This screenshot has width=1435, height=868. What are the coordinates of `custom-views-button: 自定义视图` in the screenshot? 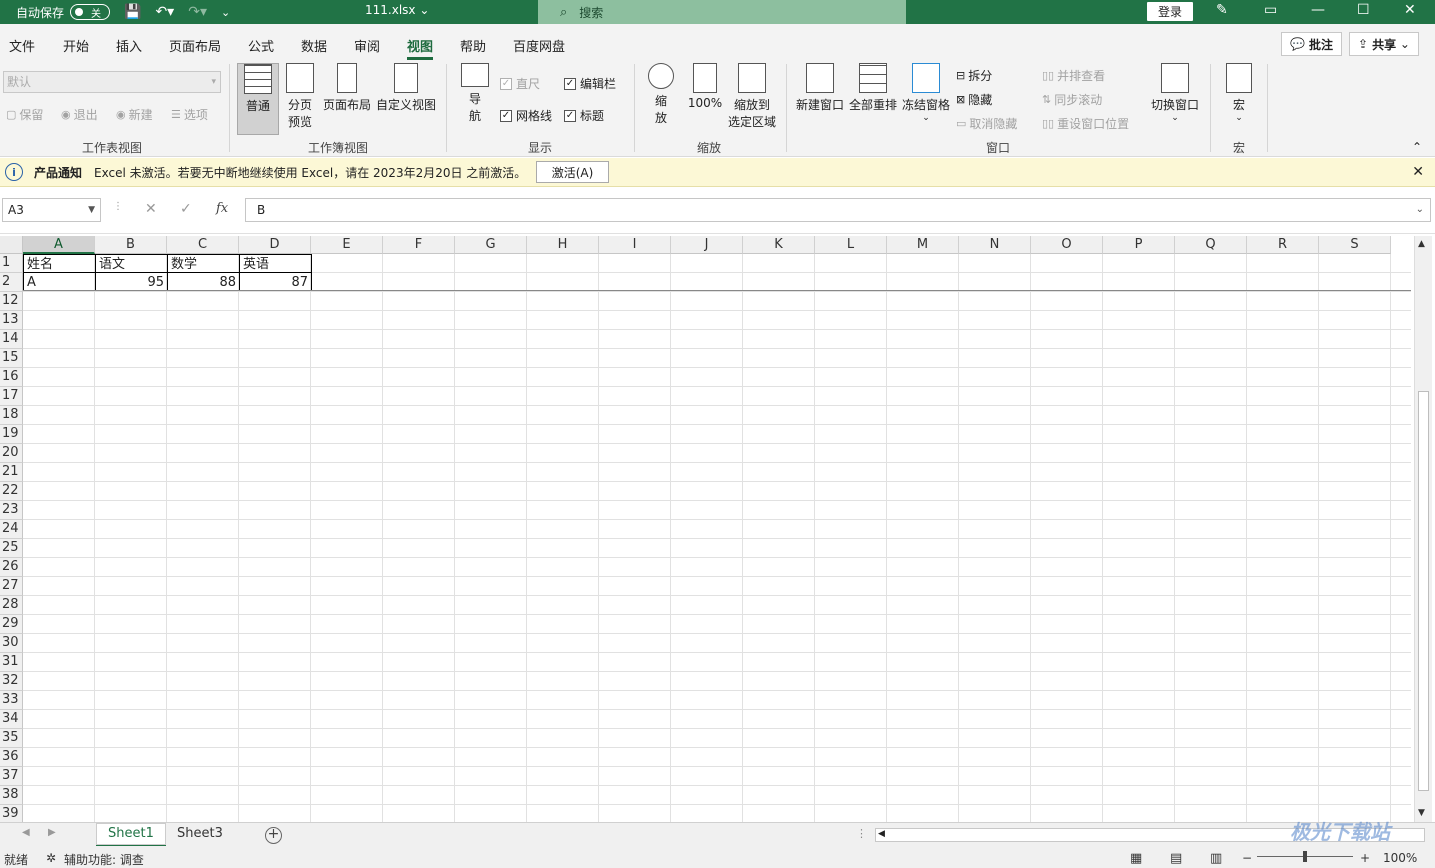 It's located at (406, 88).